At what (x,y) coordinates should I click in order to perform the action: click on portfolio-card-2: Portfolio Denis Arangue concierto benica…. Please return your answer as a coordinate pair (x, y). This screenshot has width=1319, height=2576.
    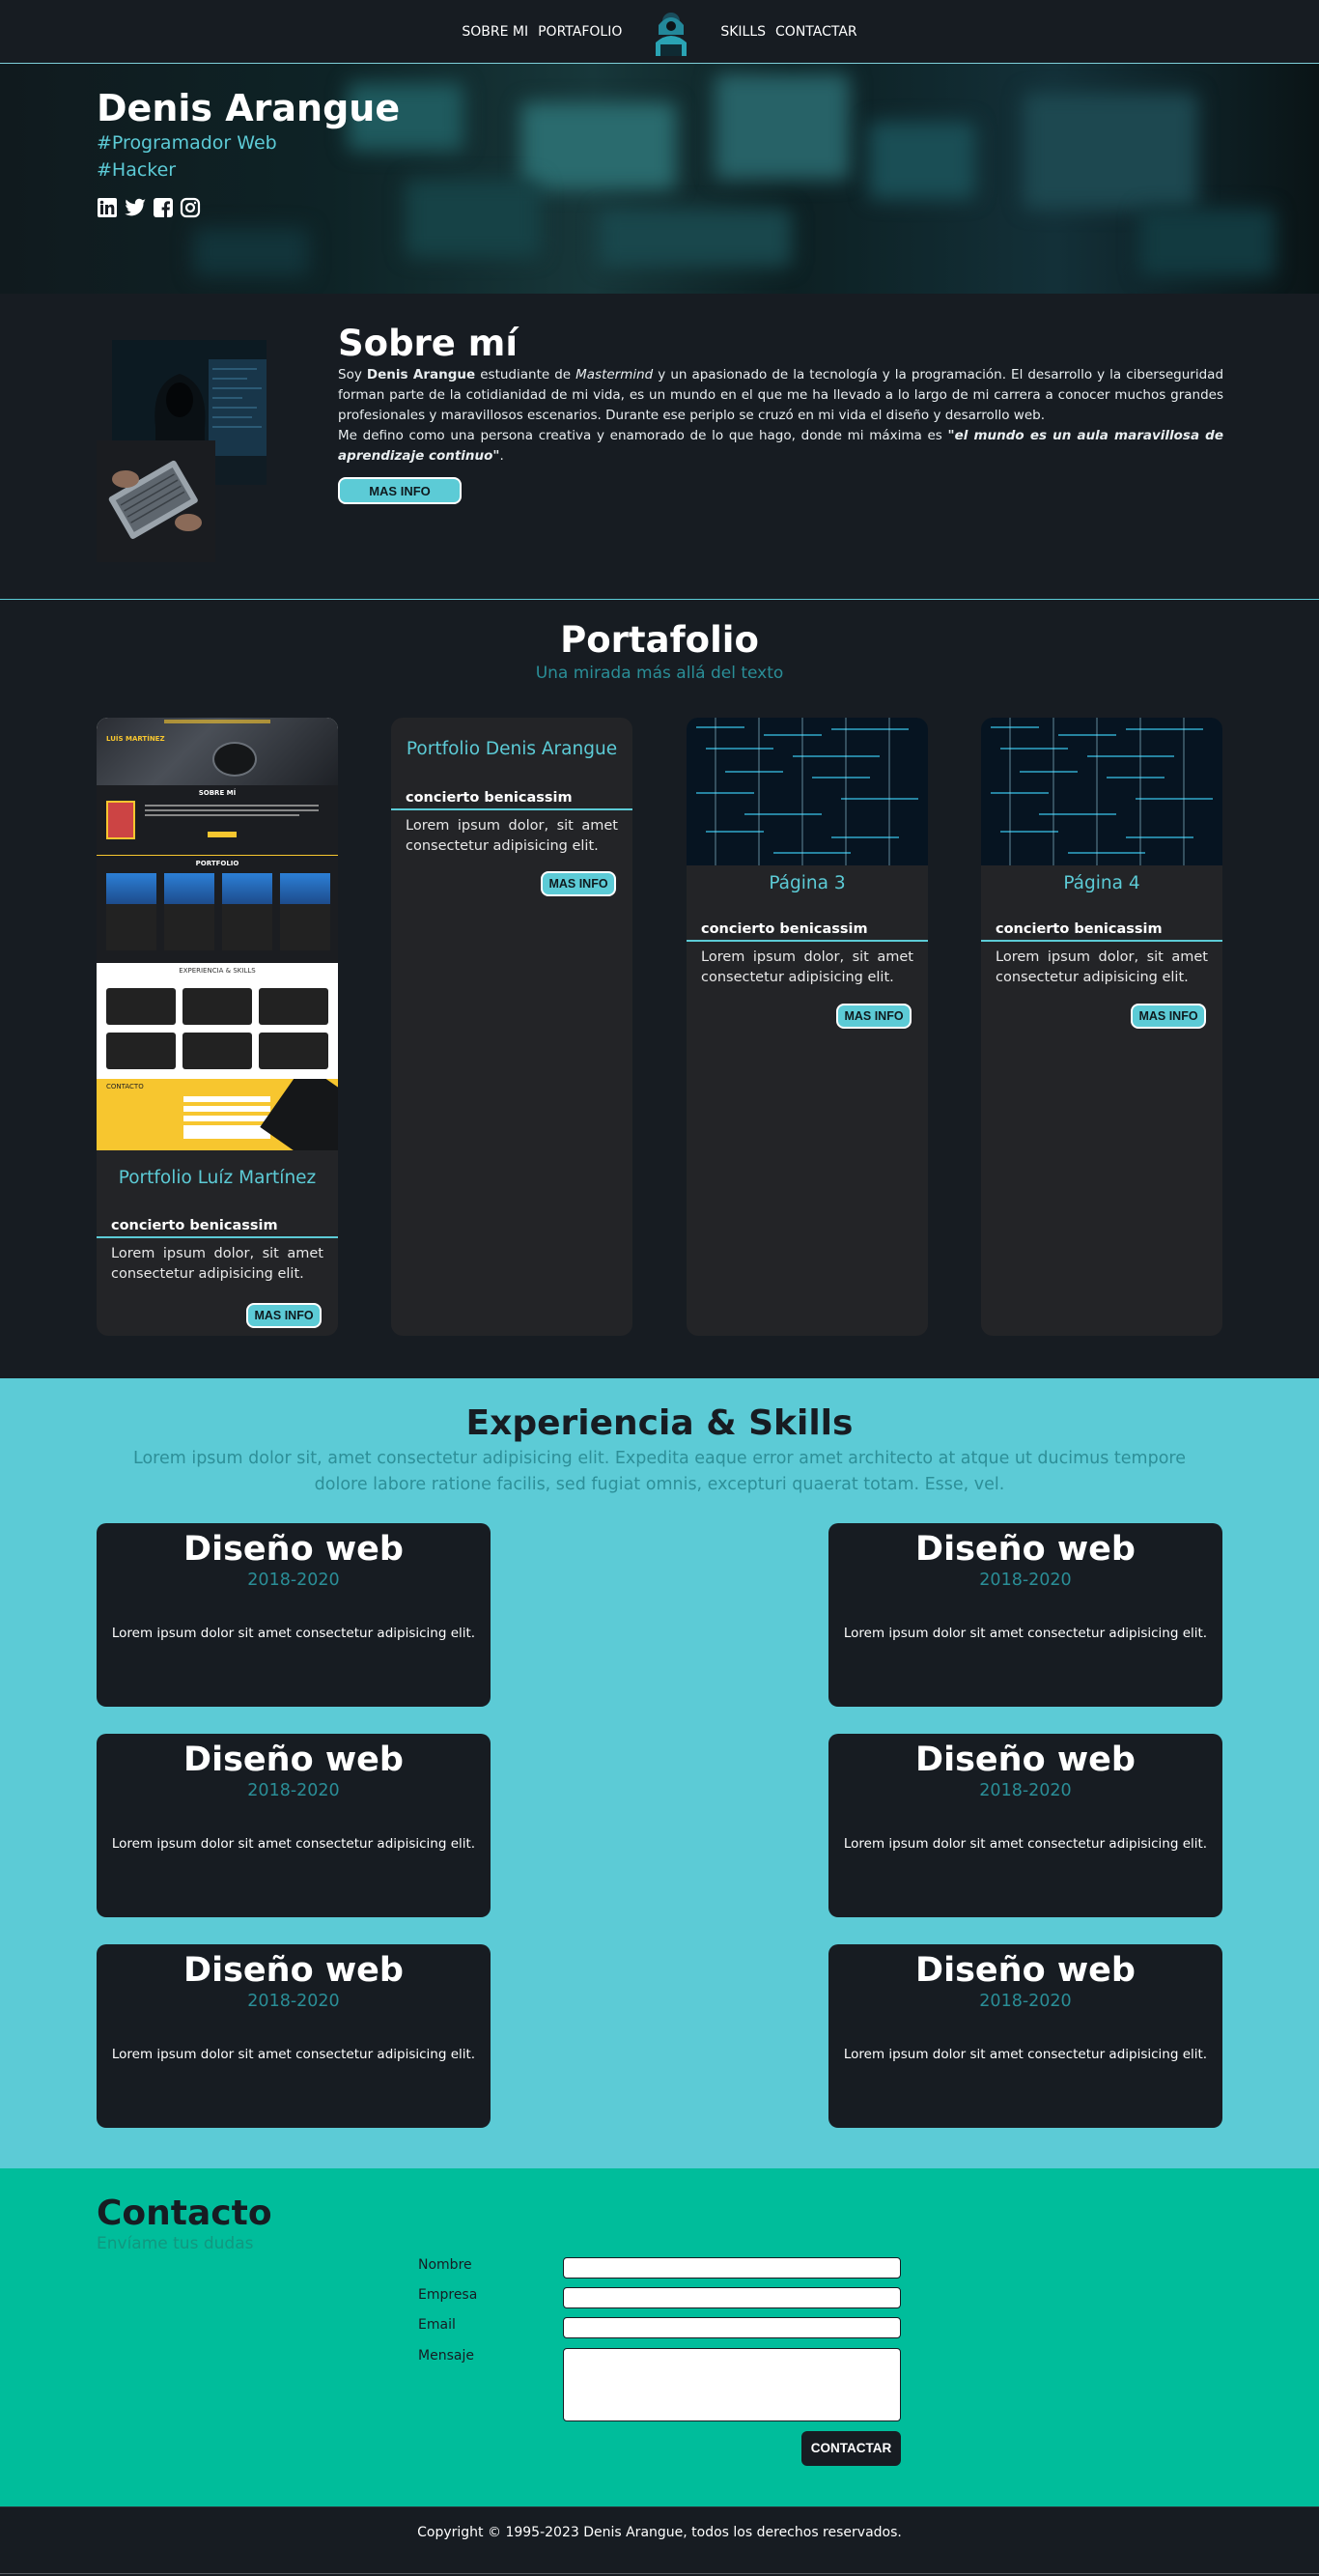
    Looking at the image, I should click on (511, 1027).